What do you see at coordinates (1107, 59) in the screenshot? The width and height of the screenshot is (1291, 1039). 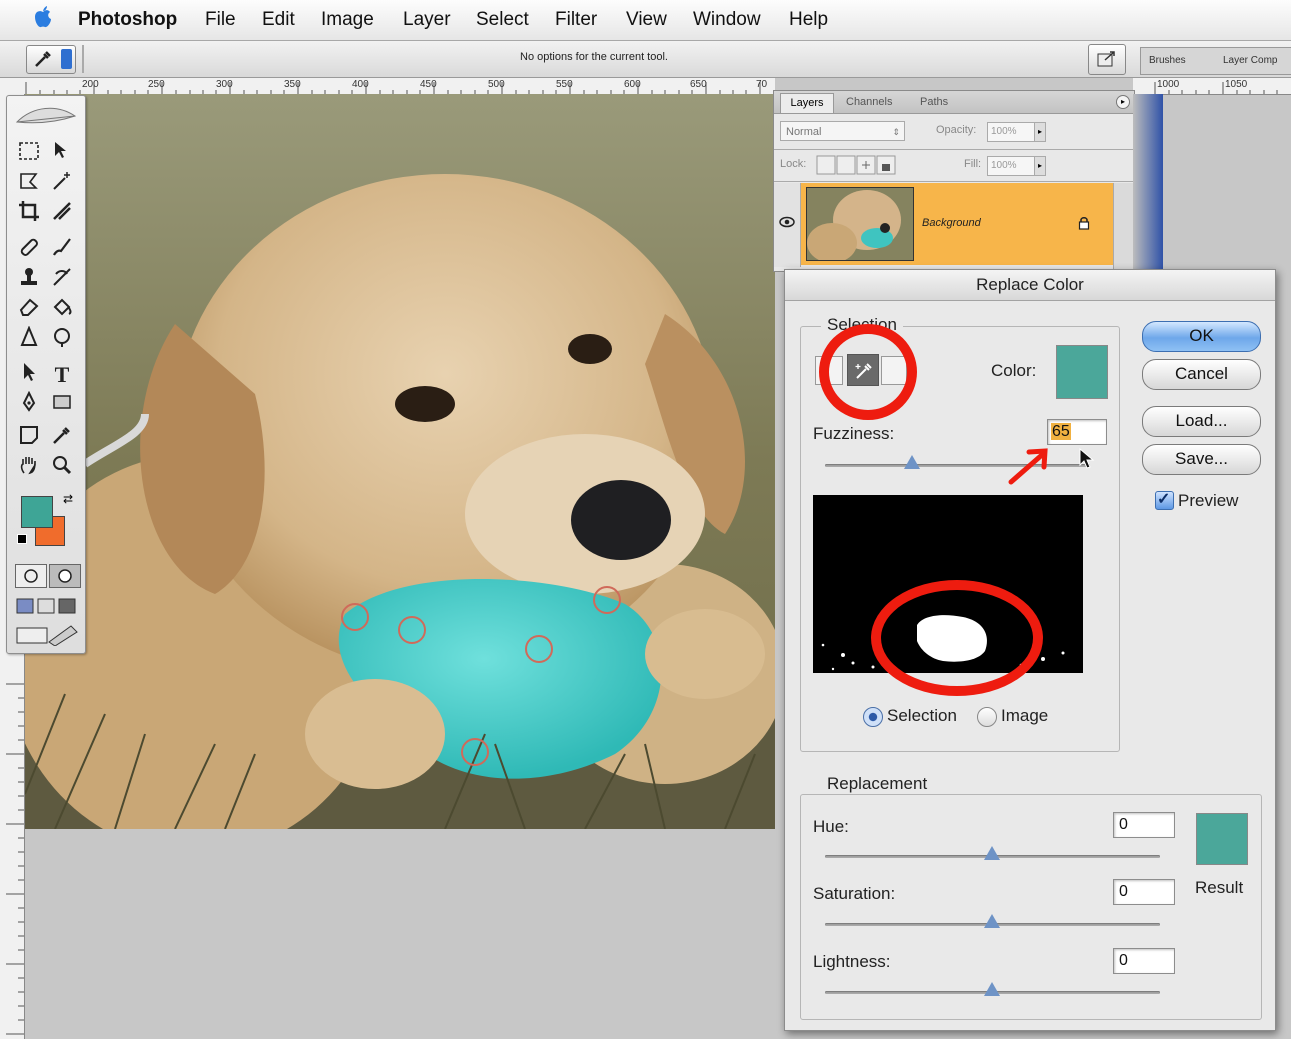 I see `file-browser-button` at bounding box center [1107, 59].